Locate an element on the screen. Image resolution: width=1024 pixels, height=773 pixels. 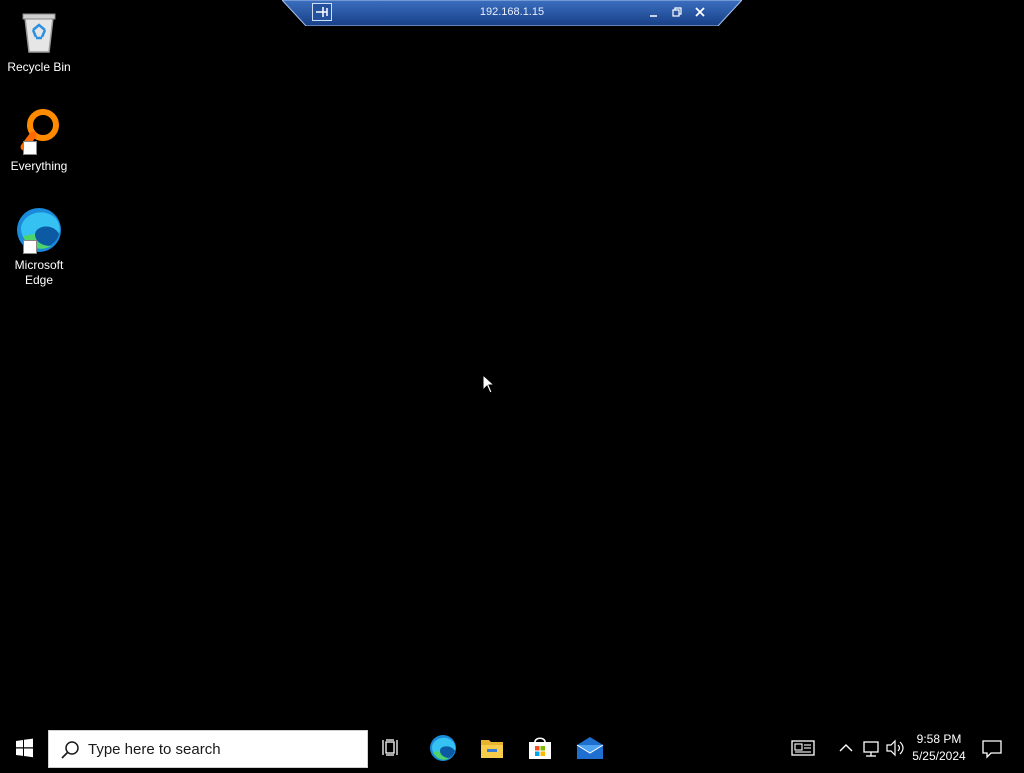
restore-icon is located at coordinates (677, 12).